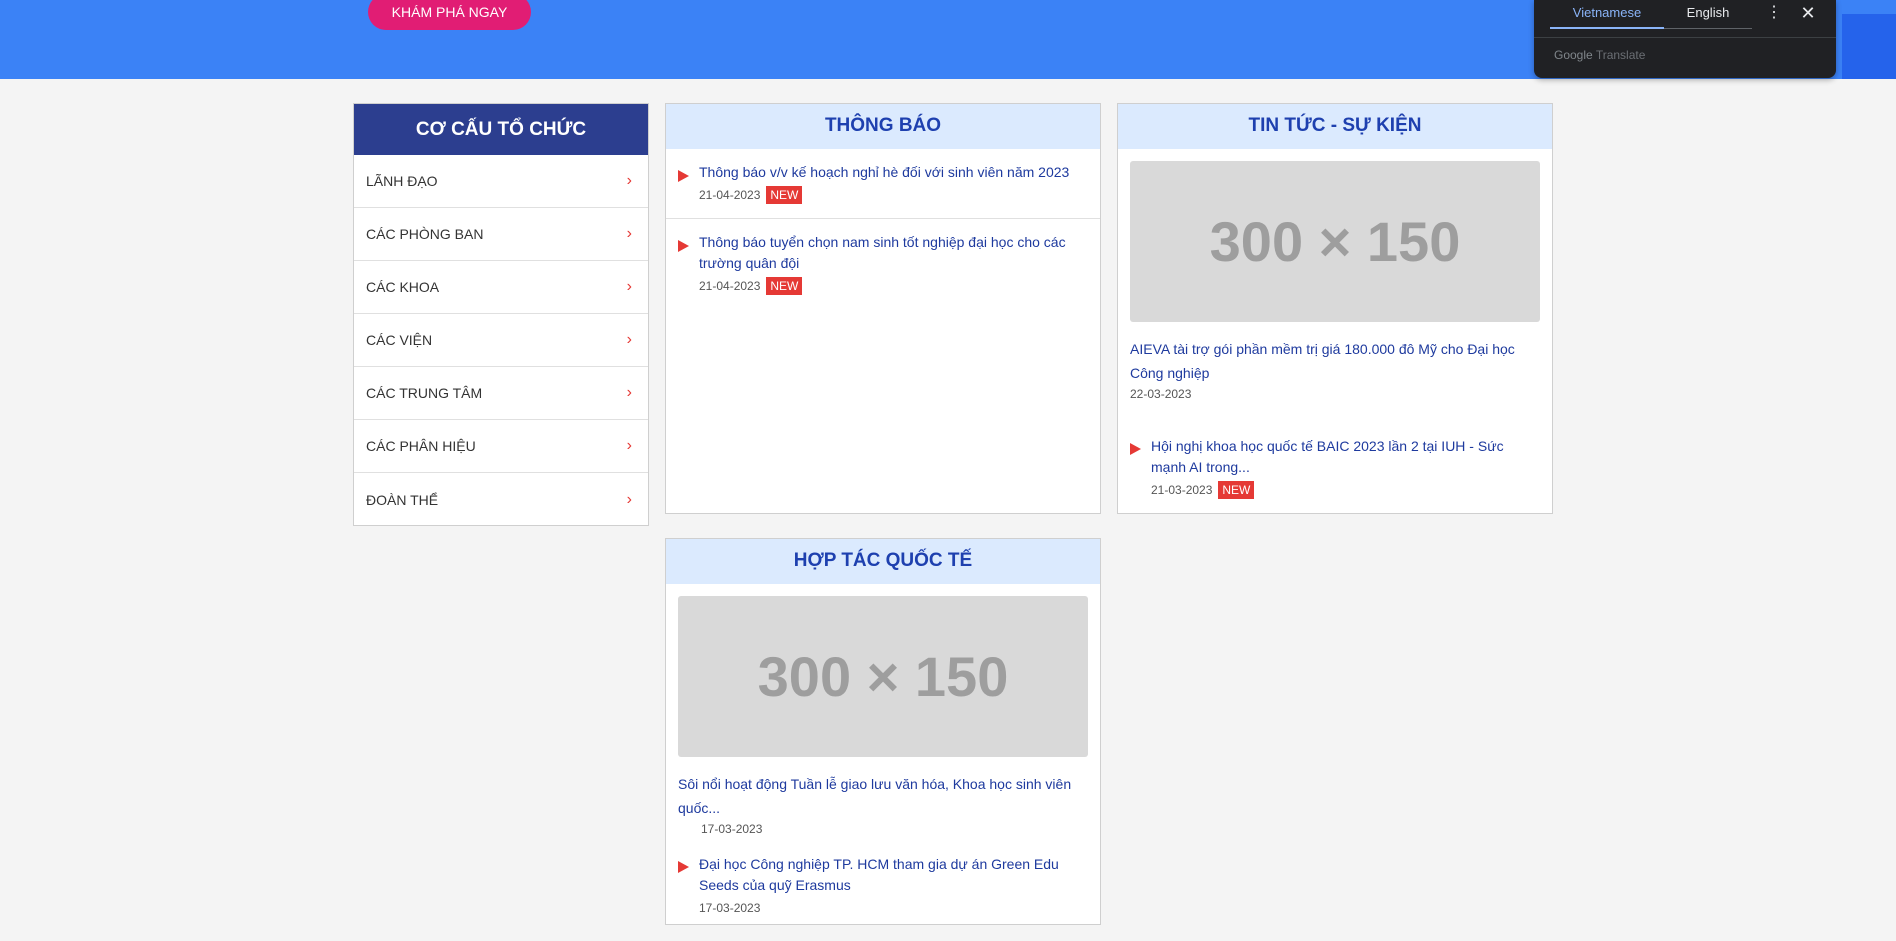  Describe the element at coordinates (730, 908) in the screenshot. I see `intl-date: 17-03-2023` at that location.